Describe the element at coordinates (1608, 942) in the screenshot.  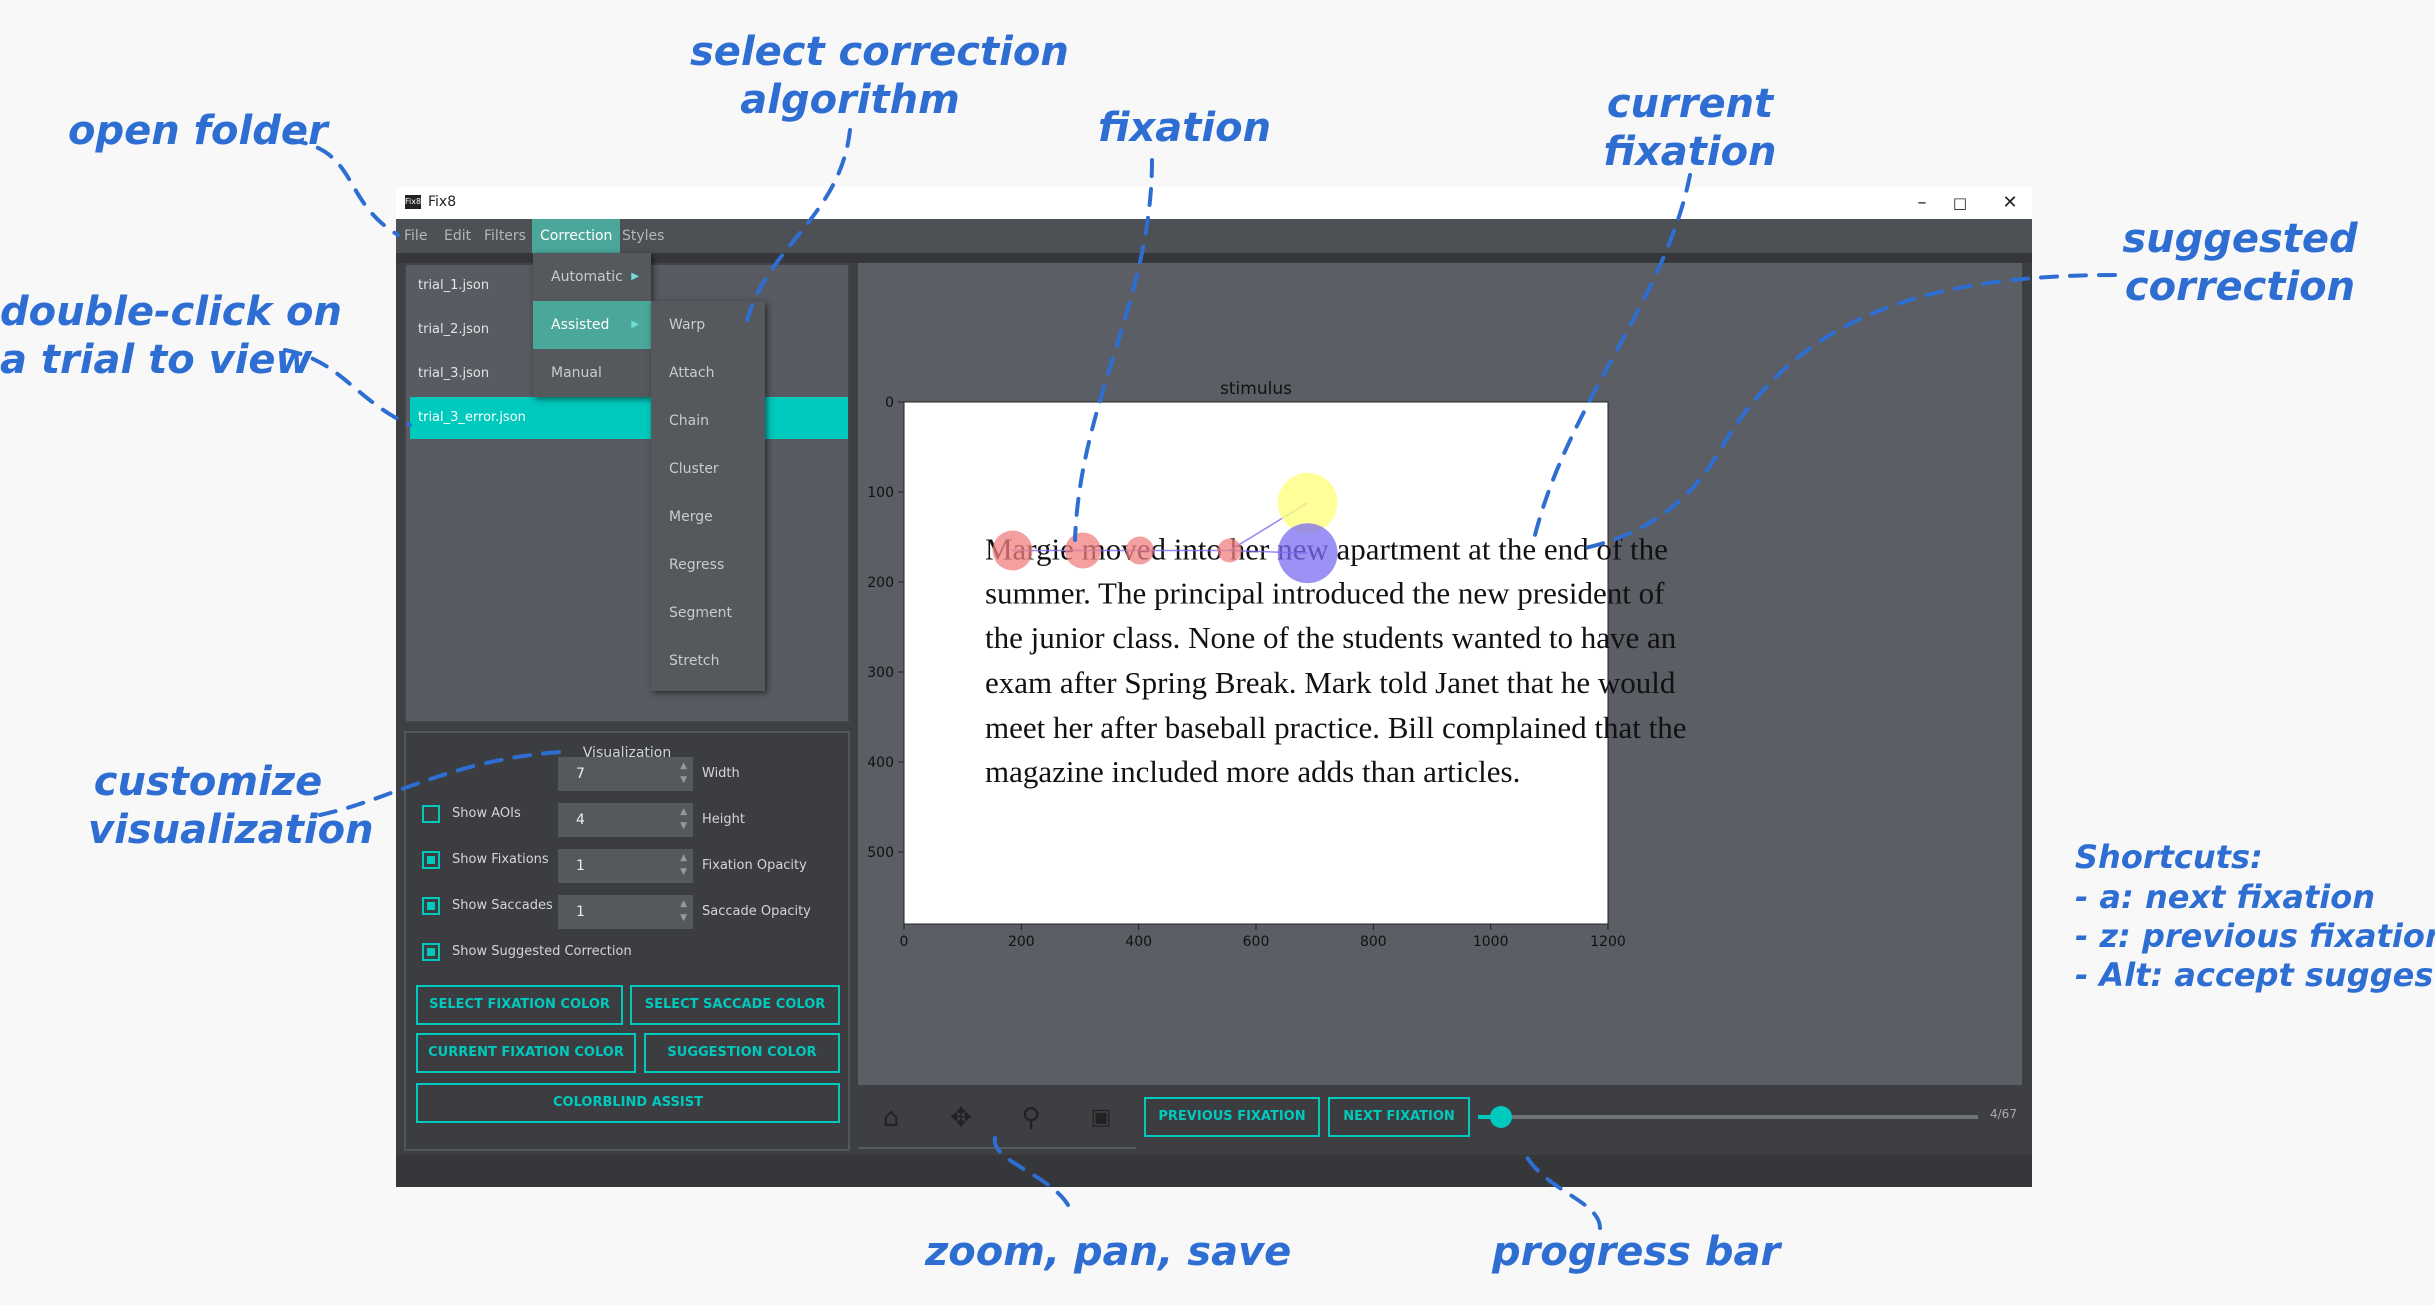
I see `x-tick-label: 1200` at that location.